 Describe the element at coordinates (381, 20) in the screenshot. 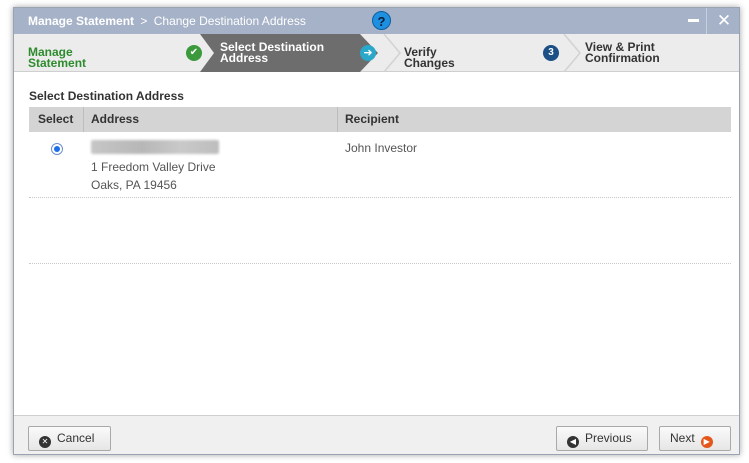

I see `help-icon: ?` at that location.